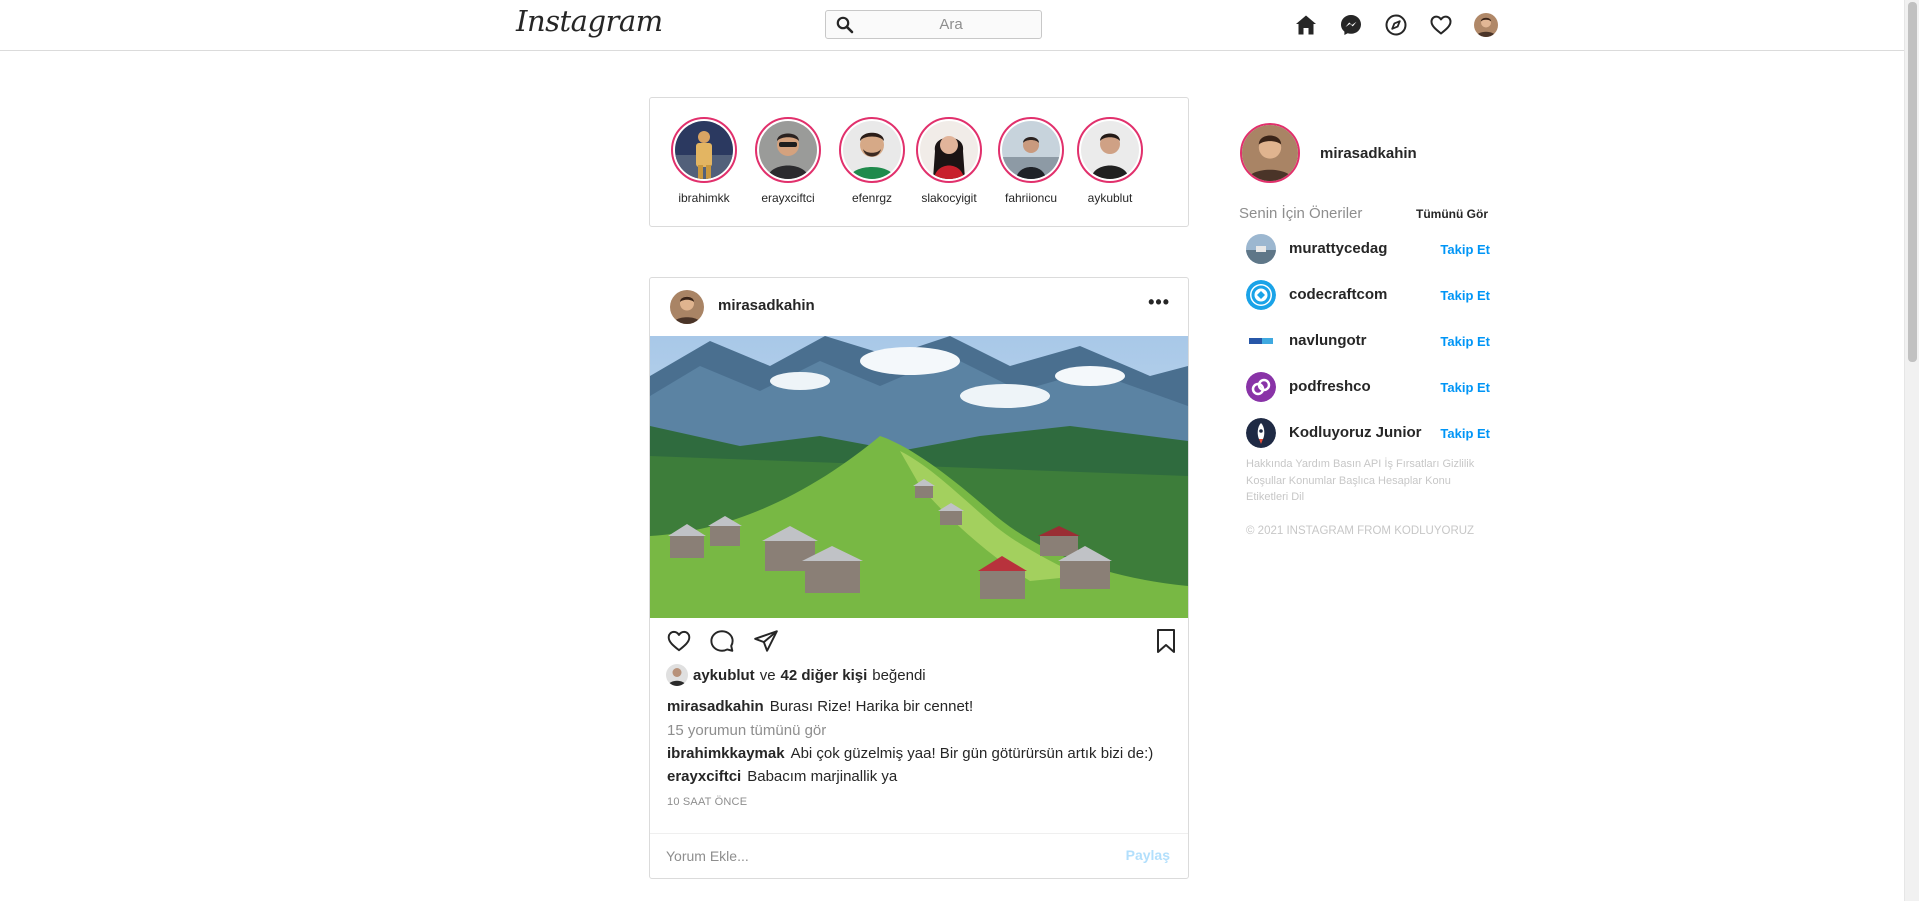  Describe the element at coordinates (921, 643) in the screenshot. I see `post-actions` at that location.